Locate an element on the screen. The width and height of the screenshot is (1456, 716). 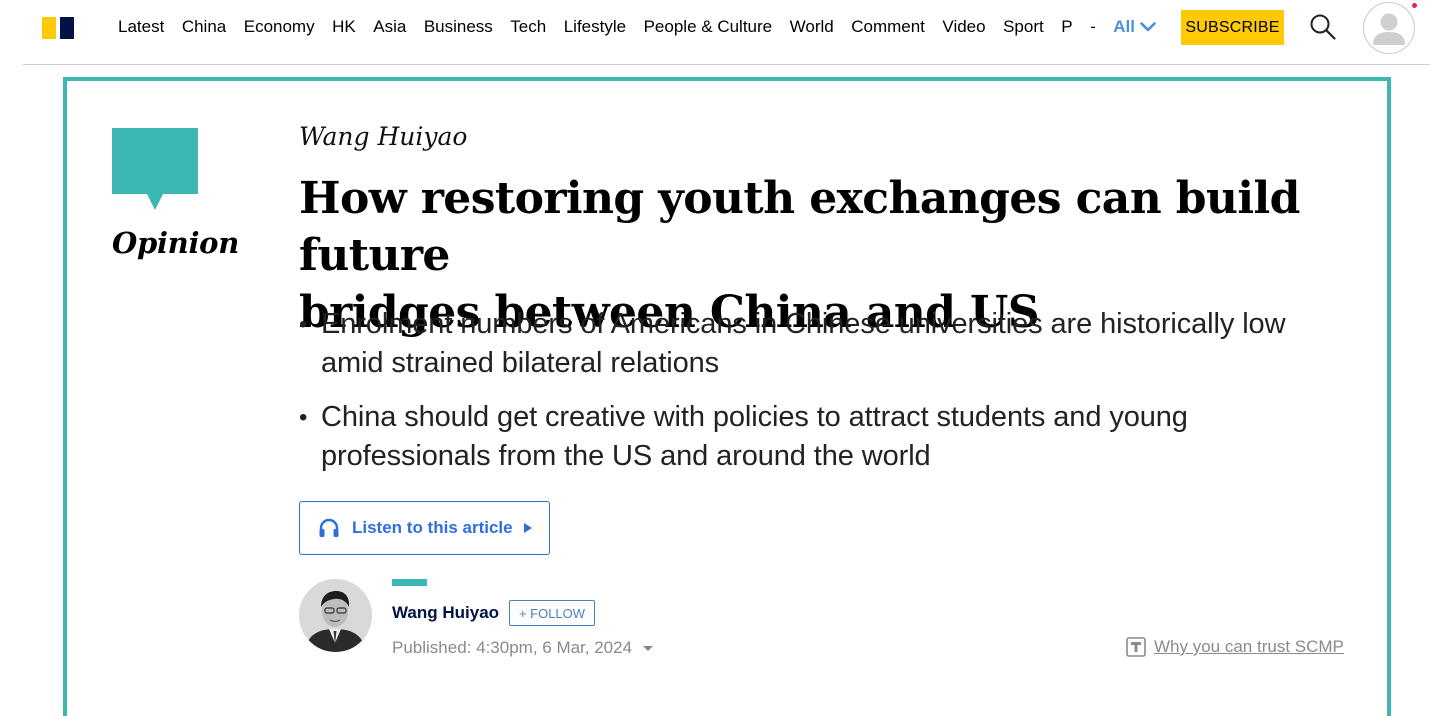
user-account-button is located at coordinates (1389, 28).